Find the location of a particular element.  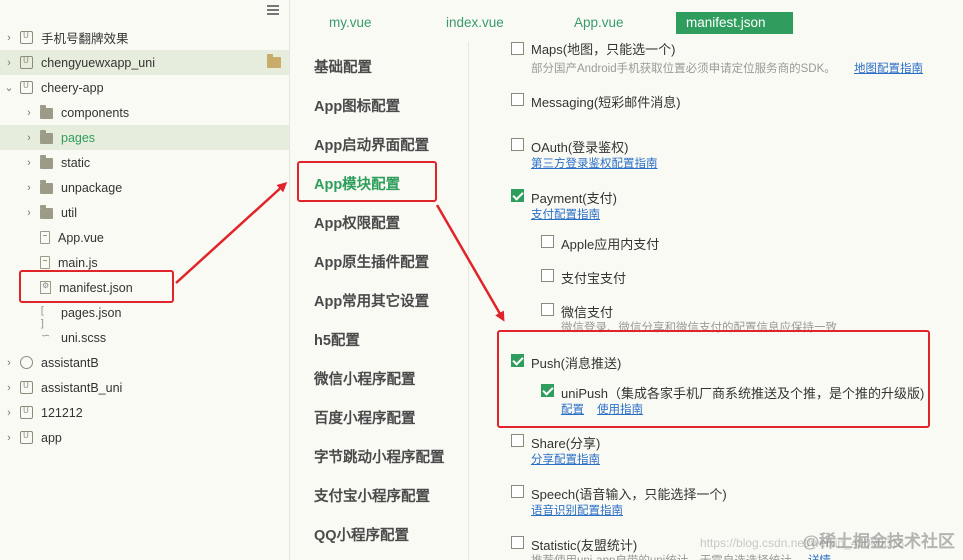

arrow-to-modules is located at coordinates (231, 232).